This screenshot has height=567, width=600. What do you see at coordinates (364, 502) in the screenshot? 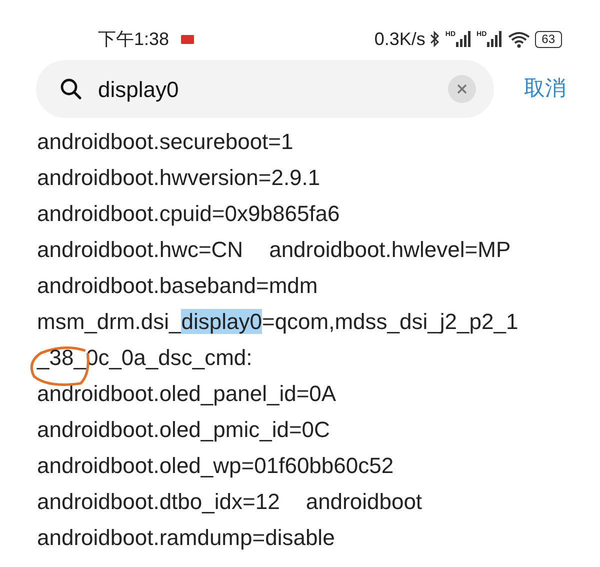
I see `text-line: androidboot` at bounding box center [364, 502].